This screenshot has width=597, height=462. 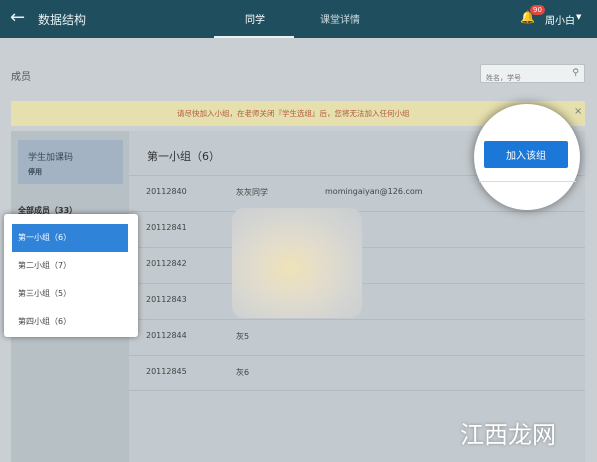 I want to click on student-name: 灰灰同学, so click(x=252, y=192).